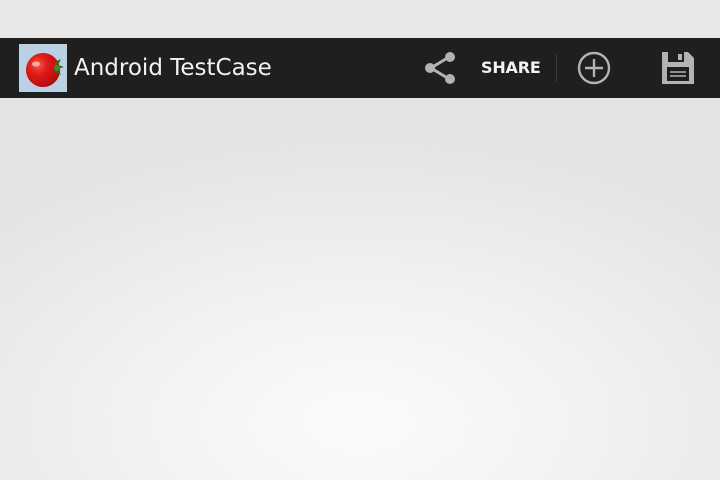 The image size is (720, 480). Describe the element at coordinates (556, 68) in the screenshot. I see `action-divider` at that location.